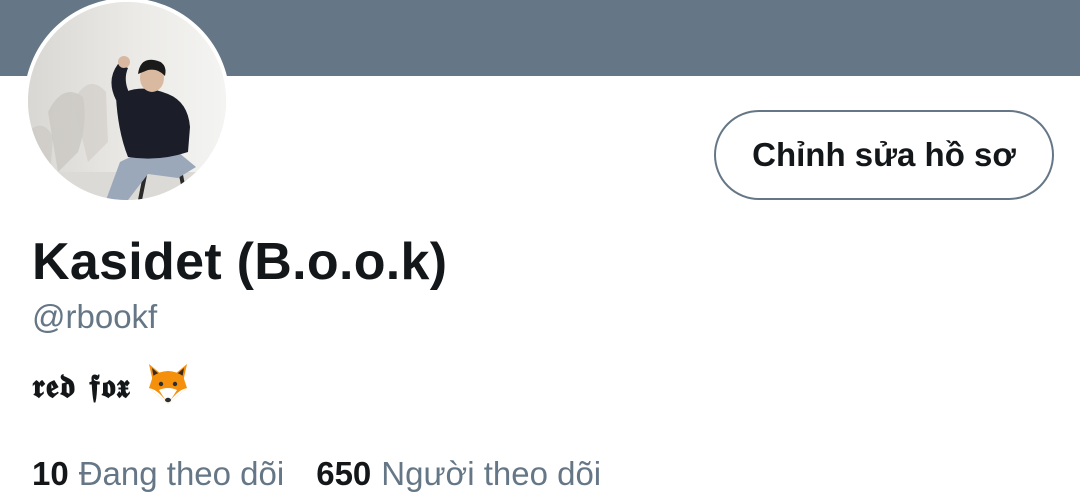 The width and height of the screenshot is (1080, 493). I want to click on profile-avatar, so click(127, 102).